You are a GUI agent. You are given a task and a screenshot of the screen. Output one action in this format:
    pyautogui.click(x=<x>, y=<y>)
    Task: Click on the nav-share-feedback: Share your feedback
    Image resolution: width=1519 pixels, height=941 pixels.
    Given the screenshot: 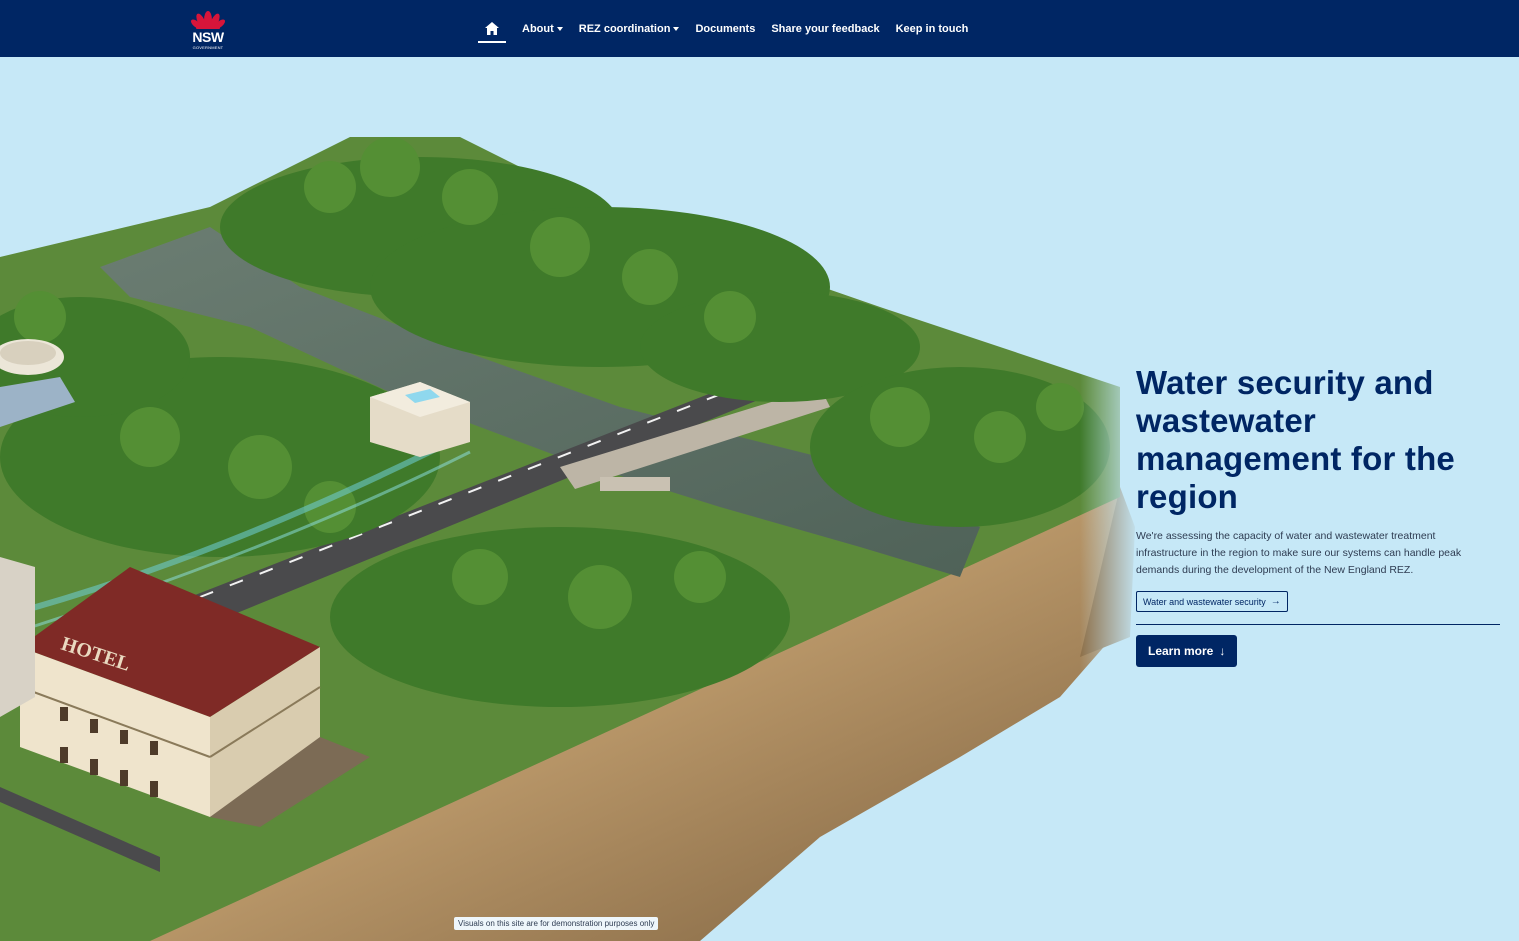 What is the action you would take?
    pyautogui.click(x=825, y=28)
    